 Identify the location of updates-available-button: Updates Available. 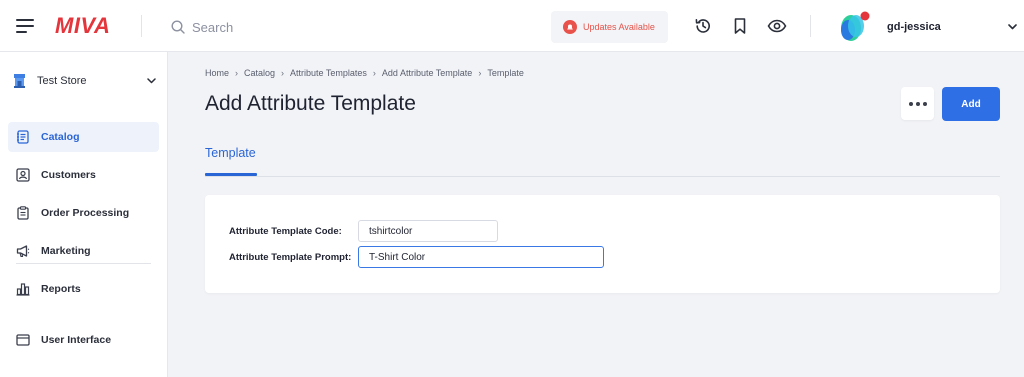
(609, 27).